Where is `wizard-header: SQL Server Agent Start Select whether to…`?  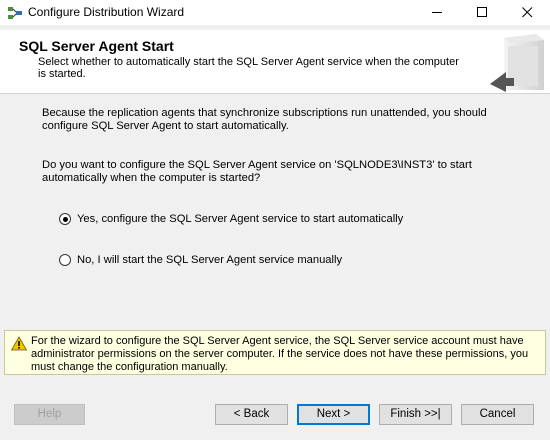
wizard-header: SQL Server Agent Start Select whether to… is located at coordinates (275, 62).